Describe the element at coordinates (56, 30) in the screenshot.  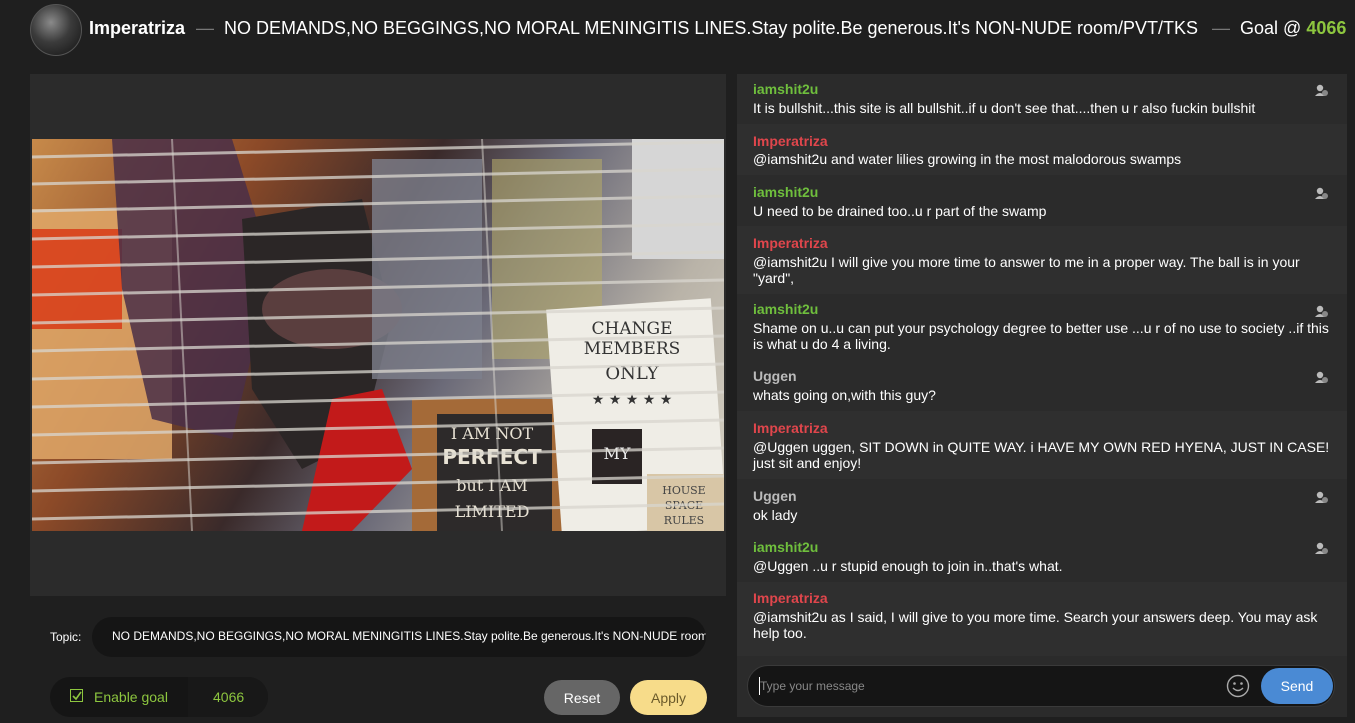
I see `broadcaster-avatar` at that location.